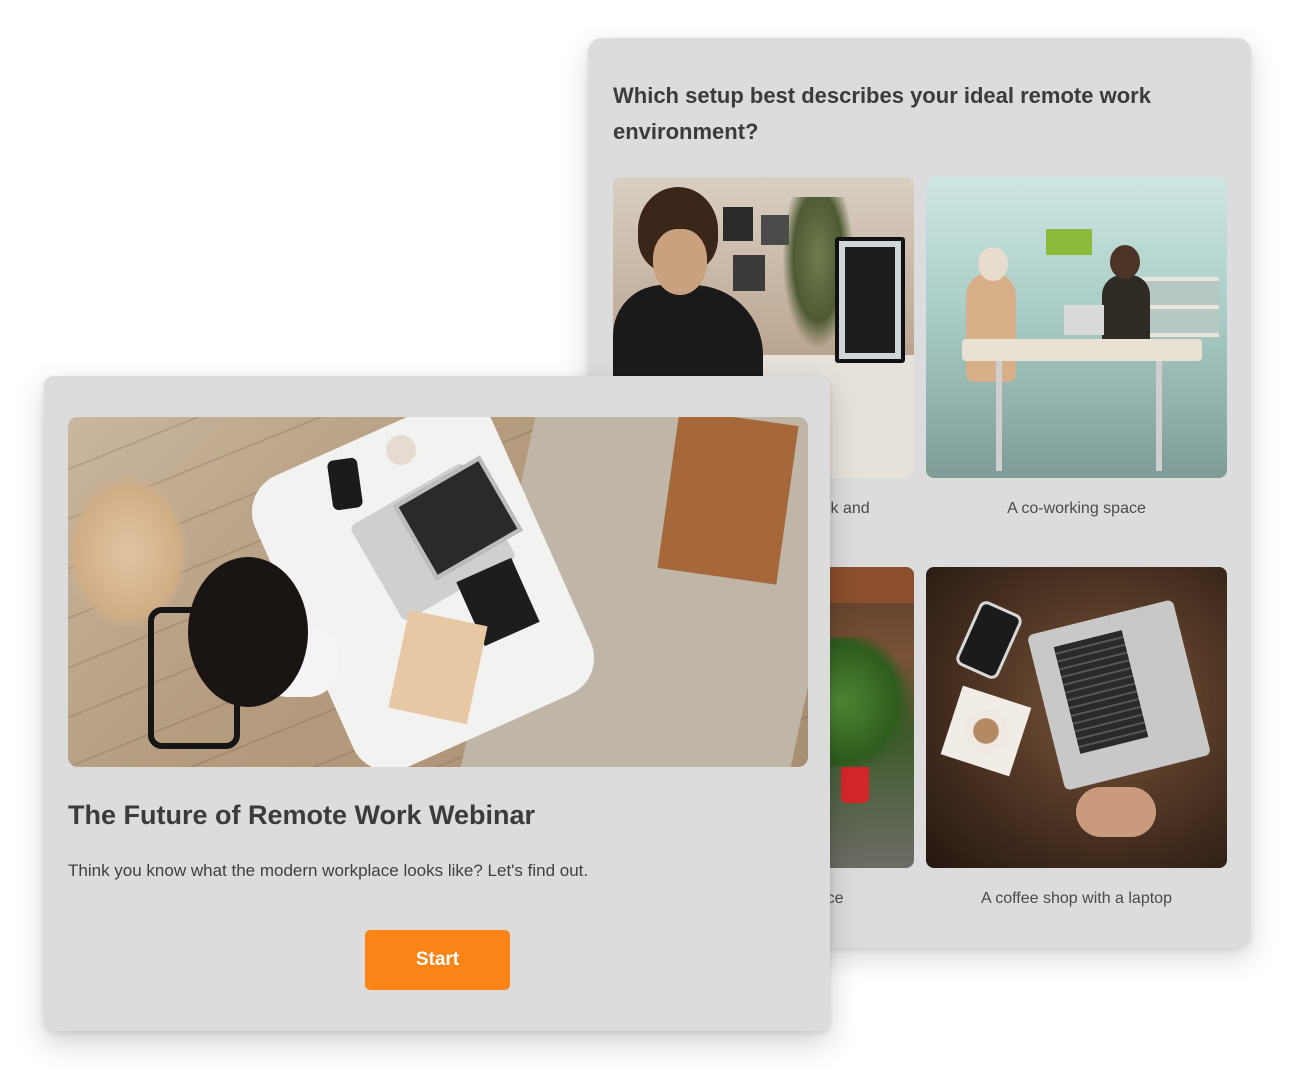 The height and width of the screenshot is (1072, 1295). I want to click on option-image-coworking, so click(1076, 327).